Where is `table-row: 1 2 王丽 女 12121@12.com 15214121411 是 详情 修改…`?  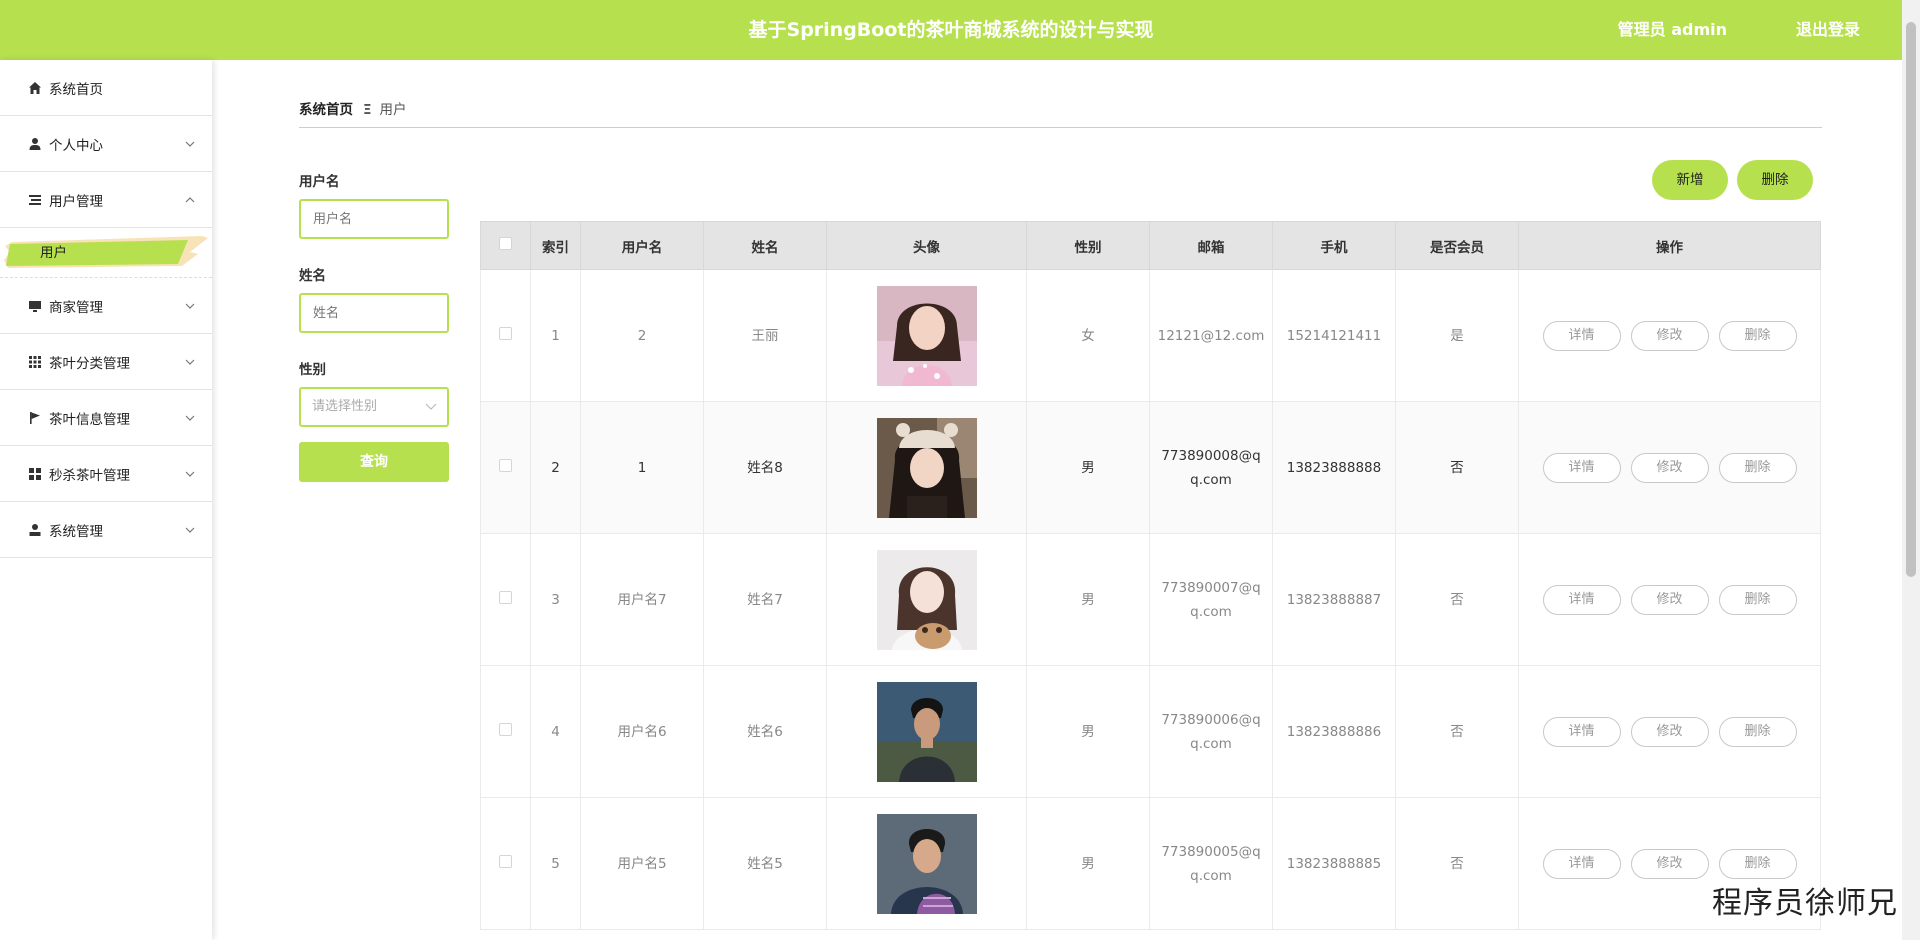
table-row: 1 2 王丽 女 12121@12.com 15214121411 是 详情 修改… is located at coordinates (1150, 335).